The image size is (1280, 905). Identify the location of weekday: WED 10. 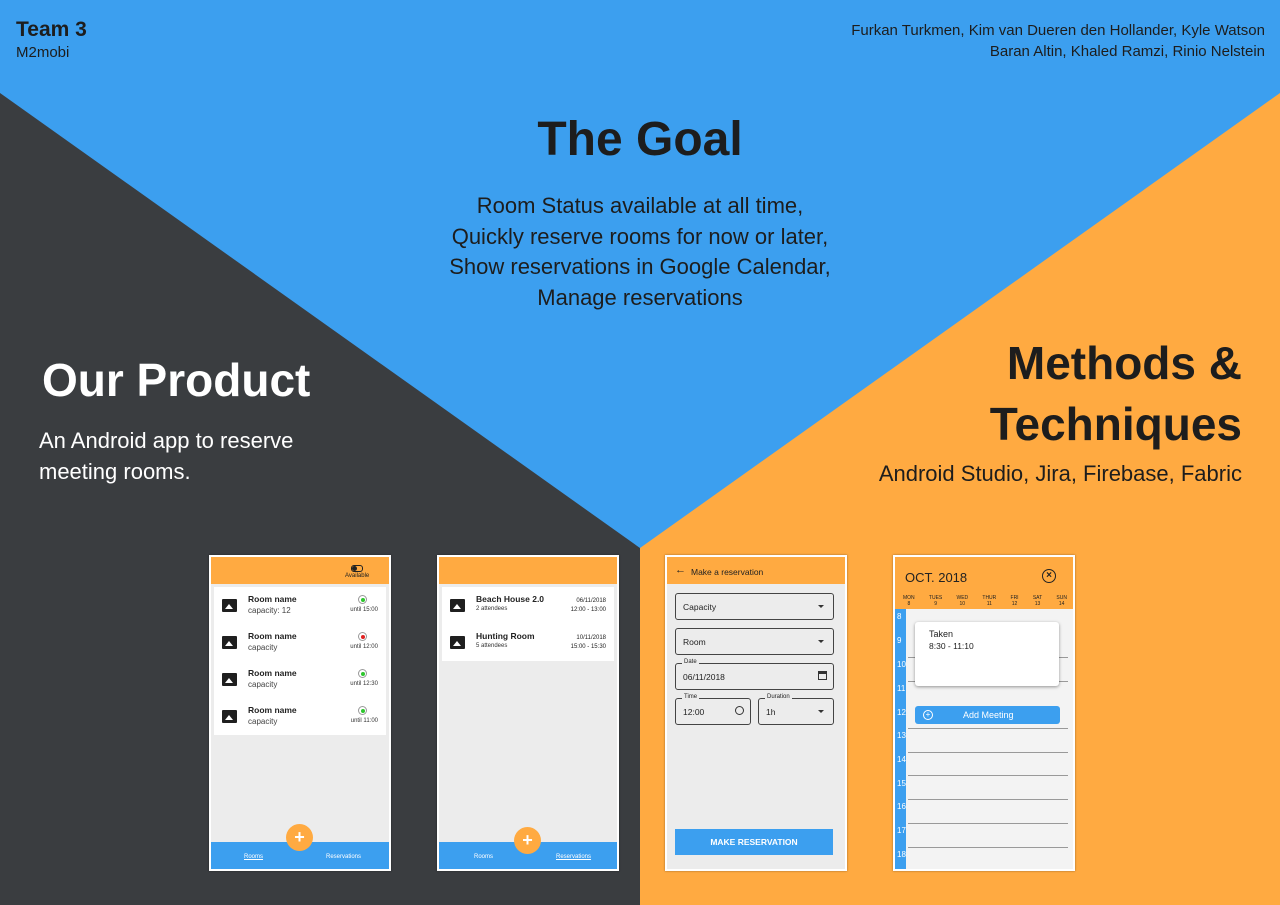
(962, 601).